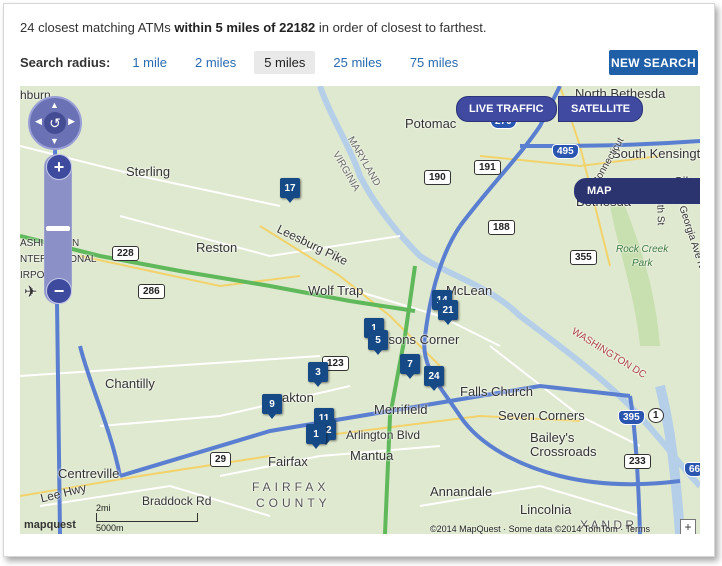 This screenshot has width=722, height=566. What do you see at coordinates (38, 121) in the screenshot?
I see `pan-left-icon: ◀` at bounding box center [38, 121].